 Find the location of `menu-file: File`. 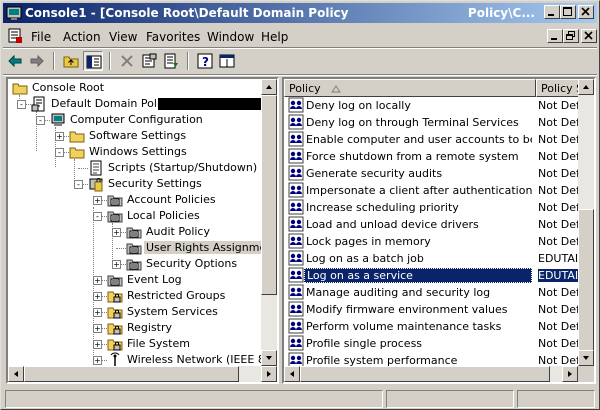

menu-file: File is located at coordinates (41, 37).